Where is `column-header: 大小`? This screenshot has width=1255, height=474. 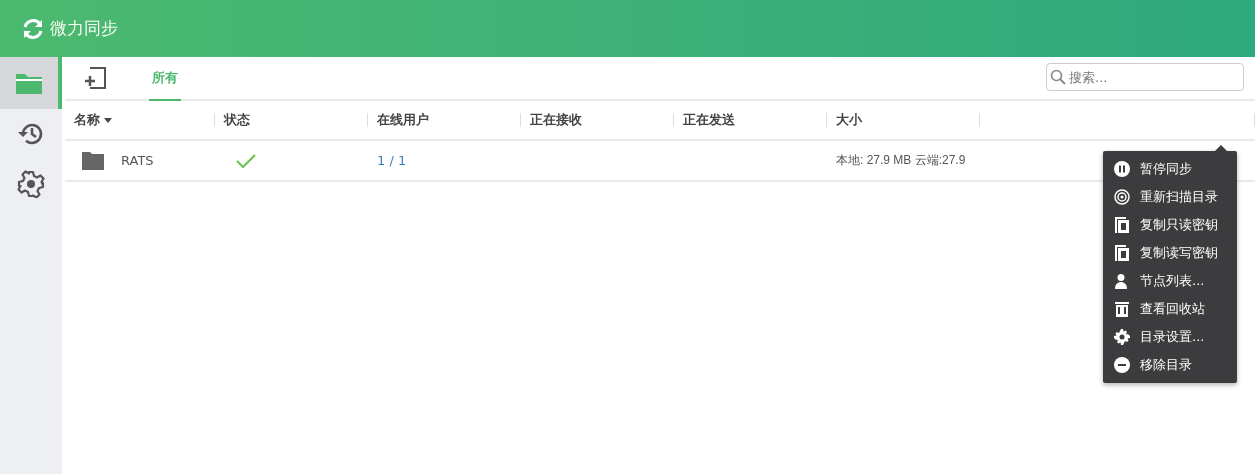 column-header: 大小 is located at coordinates (849, 120).